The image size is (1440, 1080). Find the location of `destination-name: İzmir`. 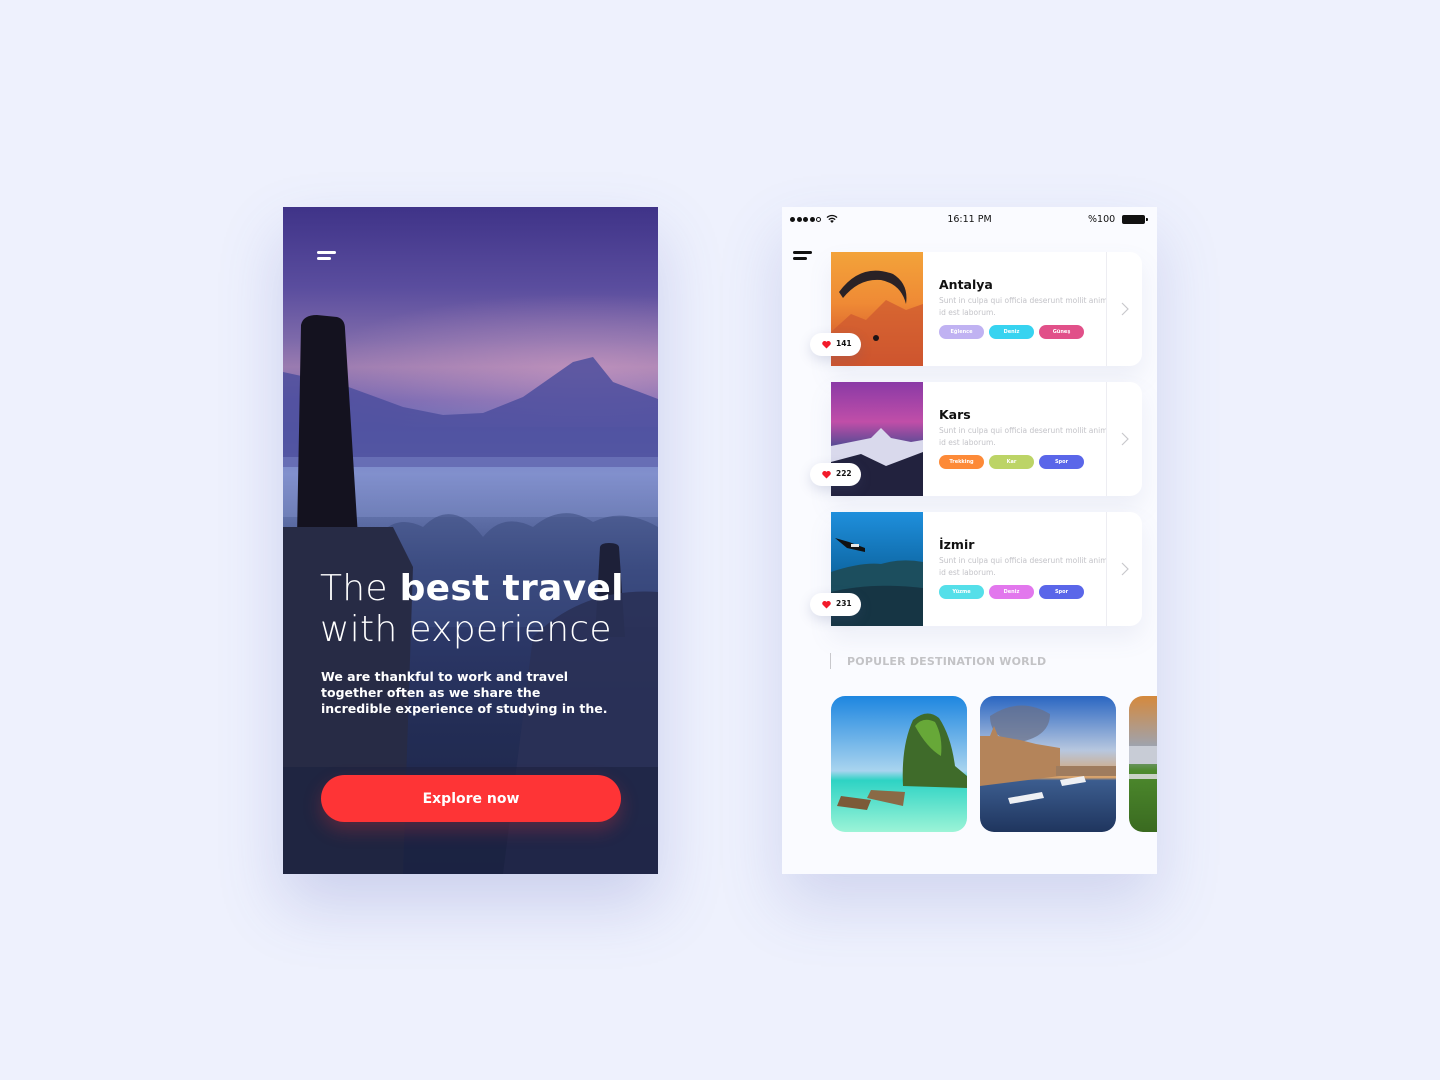

destination-name: İzmir is located at coordinates (957, 544).